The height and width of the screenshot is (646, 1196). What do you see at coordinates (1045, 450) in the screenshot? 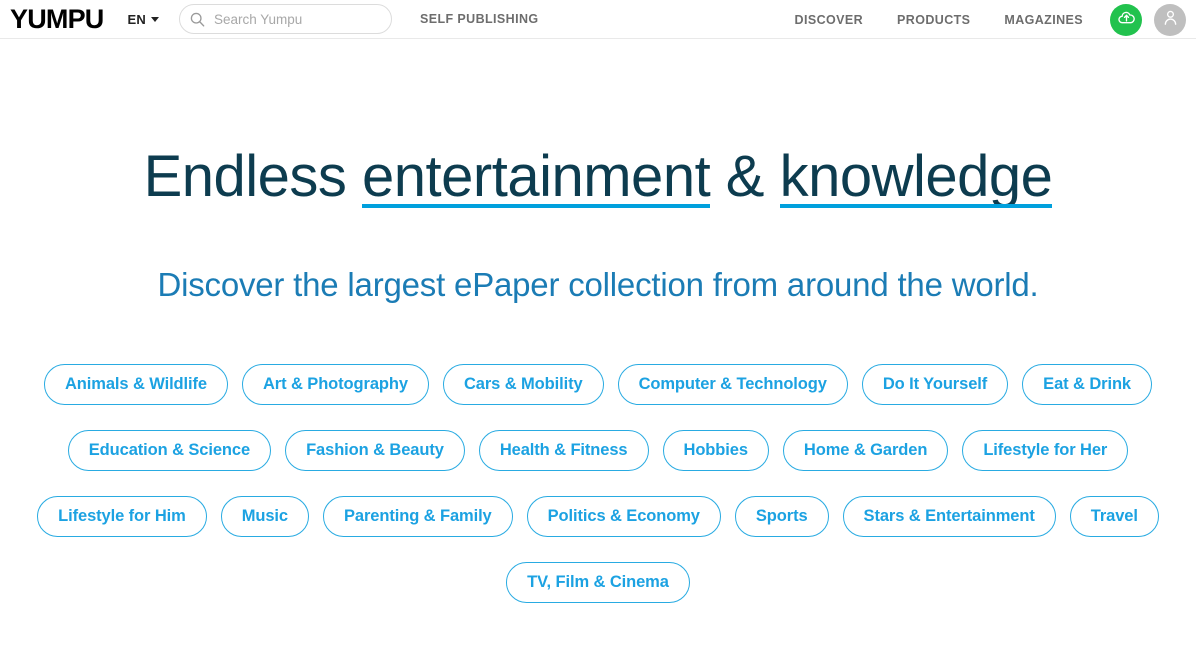
I see `category-pill: Lifestyle for Her` at bounding box center [1045, 450].